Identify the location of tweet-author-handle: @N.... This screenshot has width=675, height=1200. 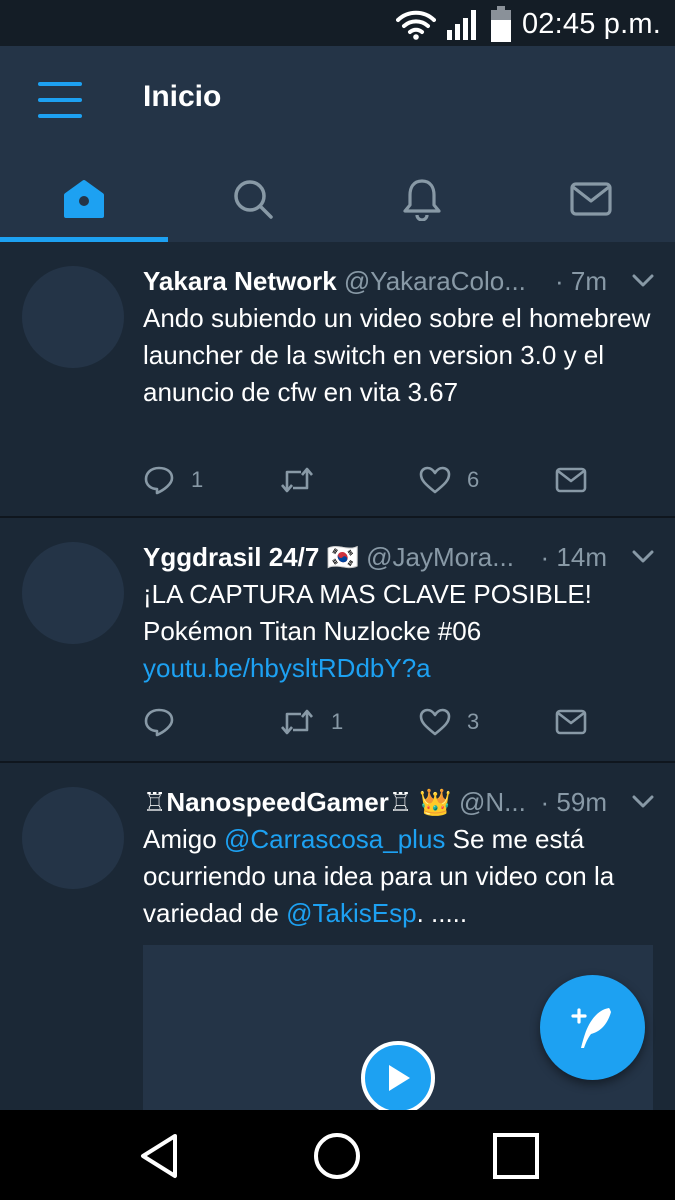
(492, 802).